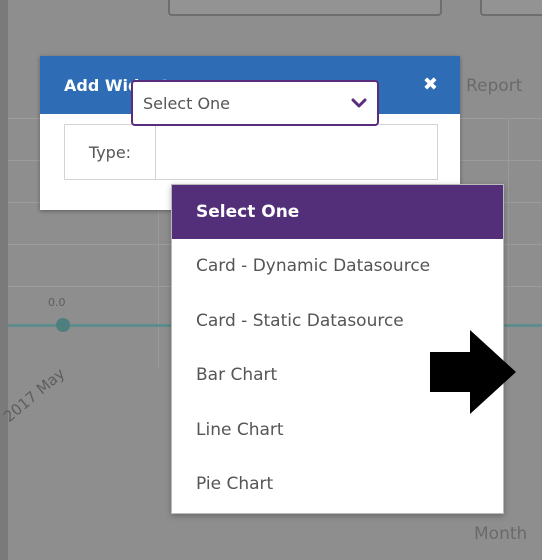 This screenshot has width=542, height=560. Describe the element at coordinates (255, 103) in the screenshot. I see `widget-type-select: Select One` at that location.